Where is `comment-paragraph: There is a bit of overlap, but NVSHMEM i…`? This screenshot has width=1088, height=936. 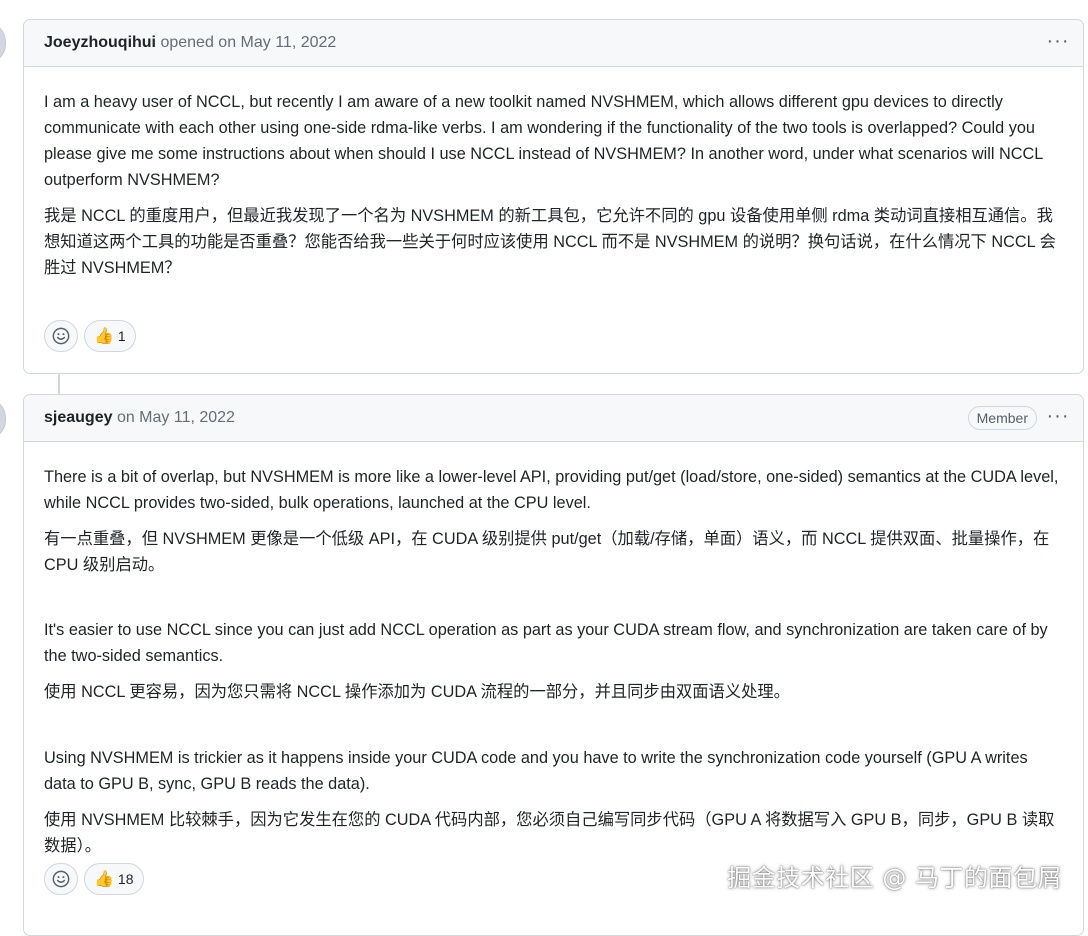
comment-paragraph: There is a bit of overlap, but NVSHMEM i… is located at coordinates (551, 490).